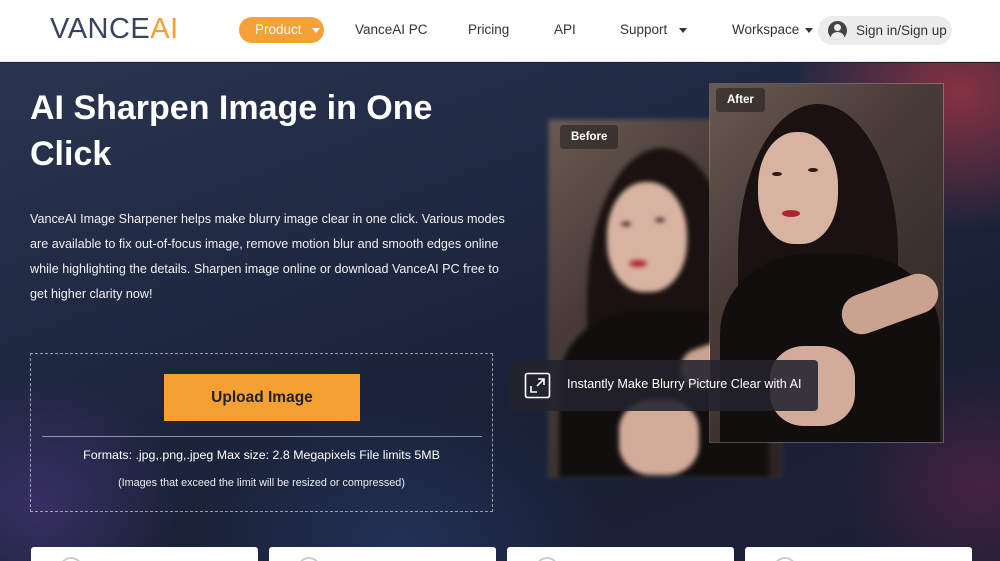 The height and width of the screenshot is (561, 1000). I want to click on after-label: After, so click(740, 100).